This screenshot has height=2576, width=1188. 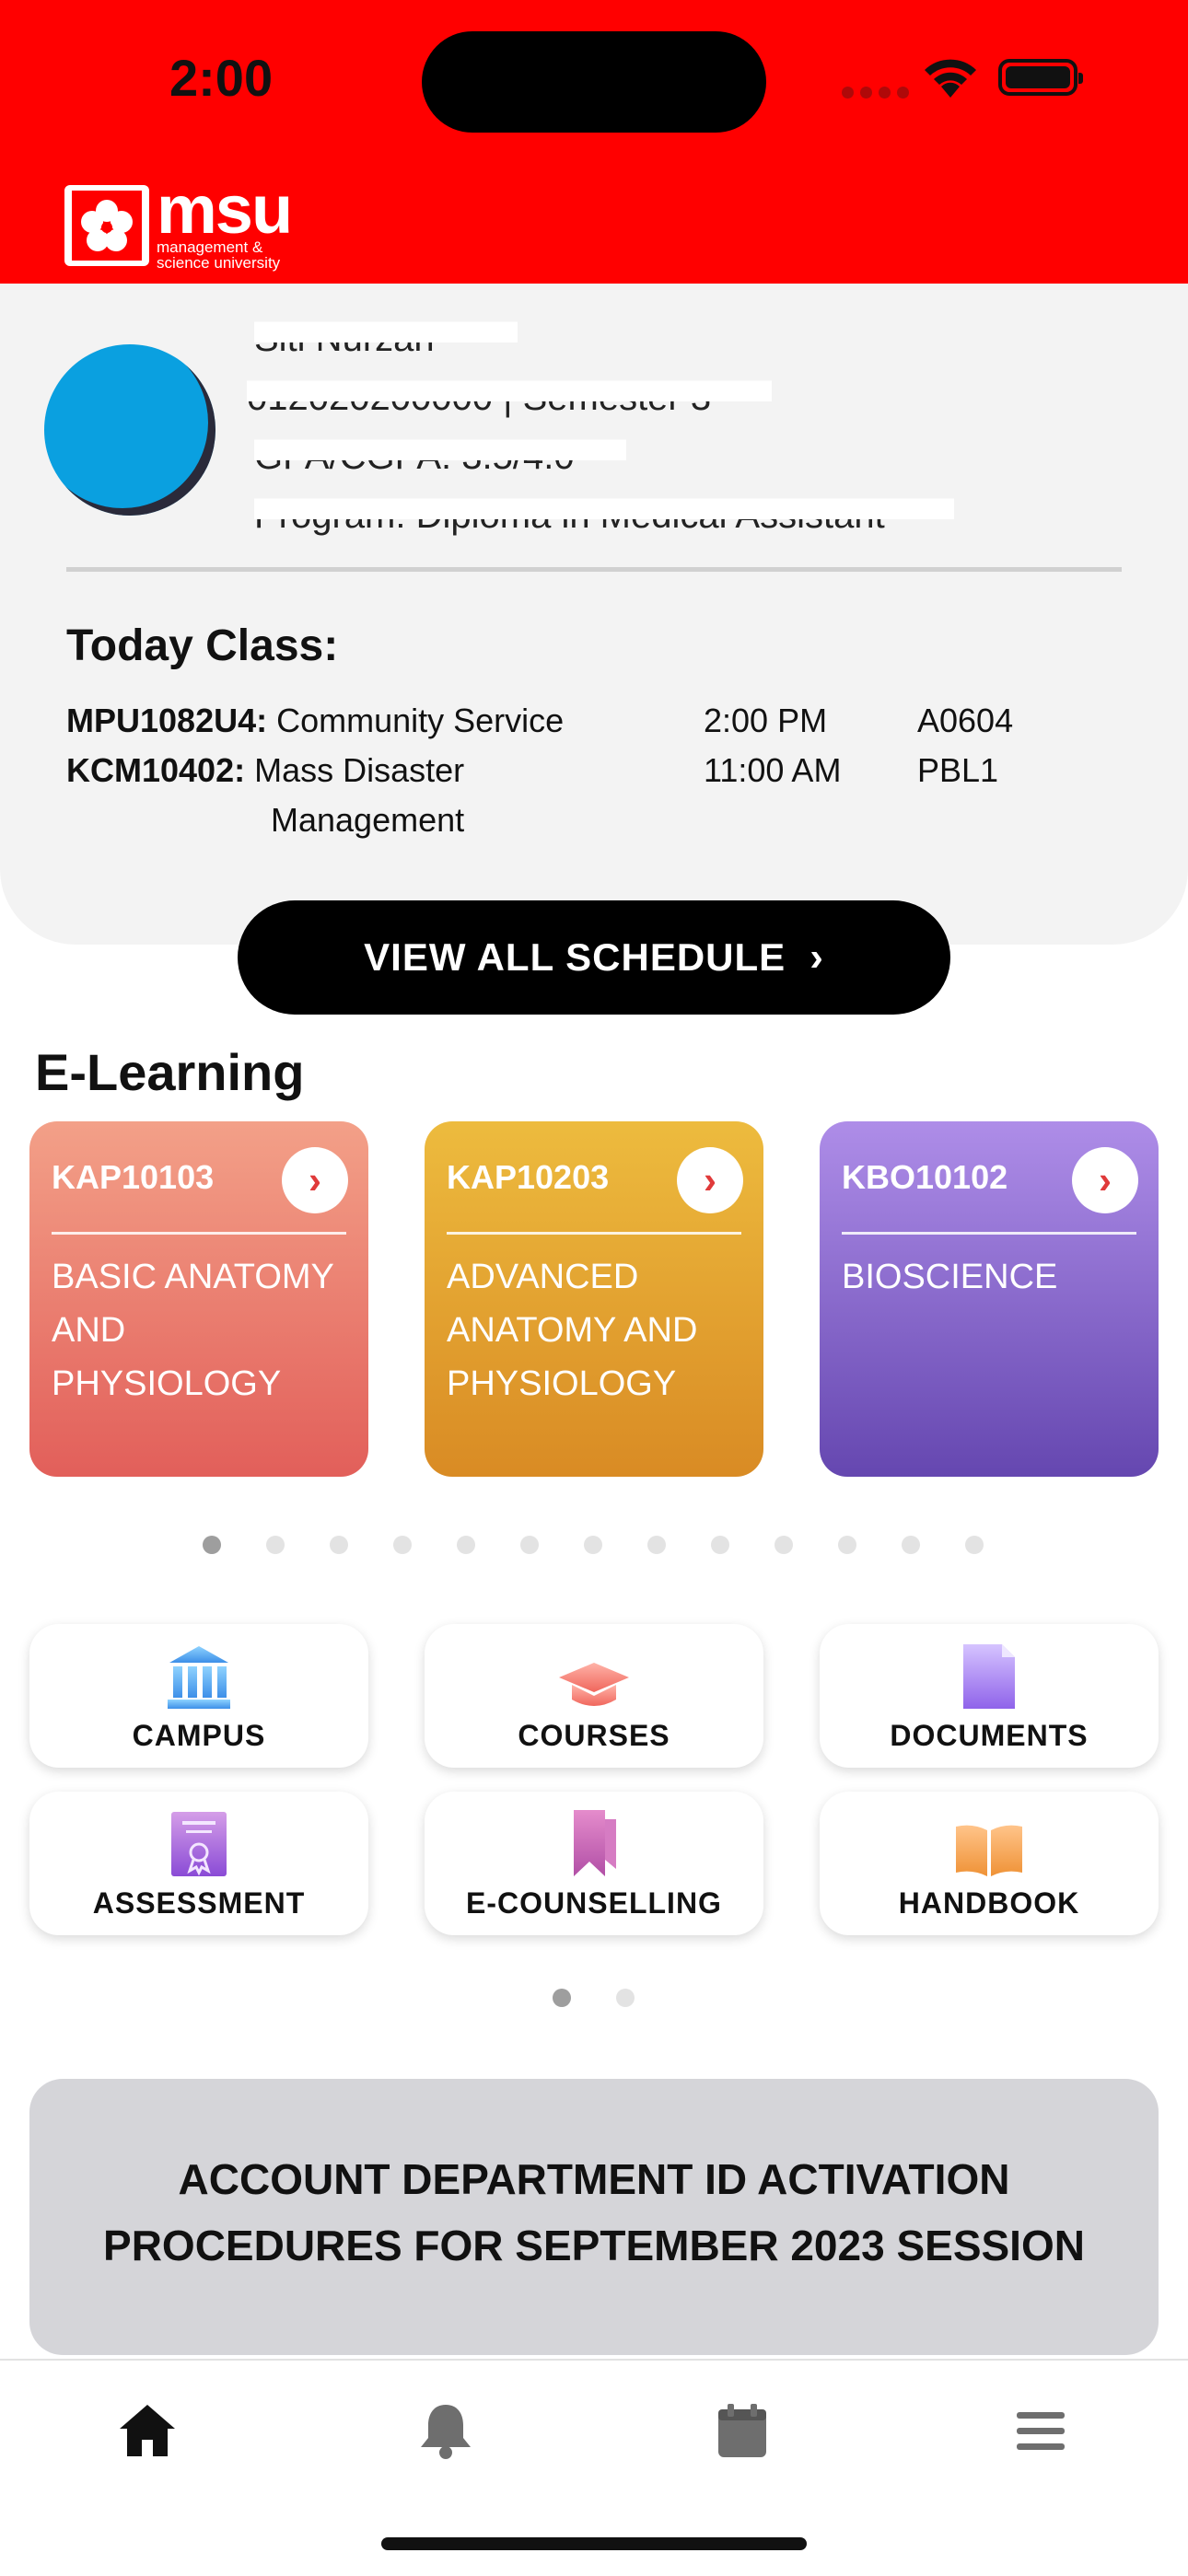 I want to click on menu-label: E-COUNSELLING, so click(x=594, y=1903).